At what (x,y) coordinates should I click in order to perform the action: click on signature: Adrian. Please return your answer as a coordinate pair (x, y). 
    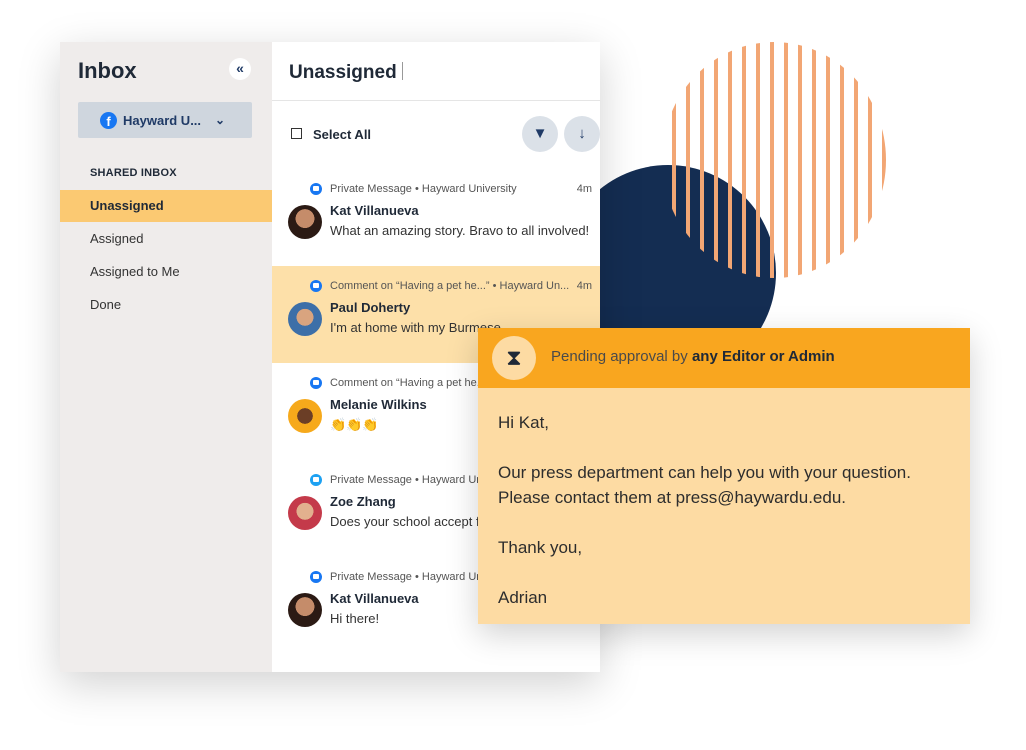
    Looking at the image, I should click on (523, 597).